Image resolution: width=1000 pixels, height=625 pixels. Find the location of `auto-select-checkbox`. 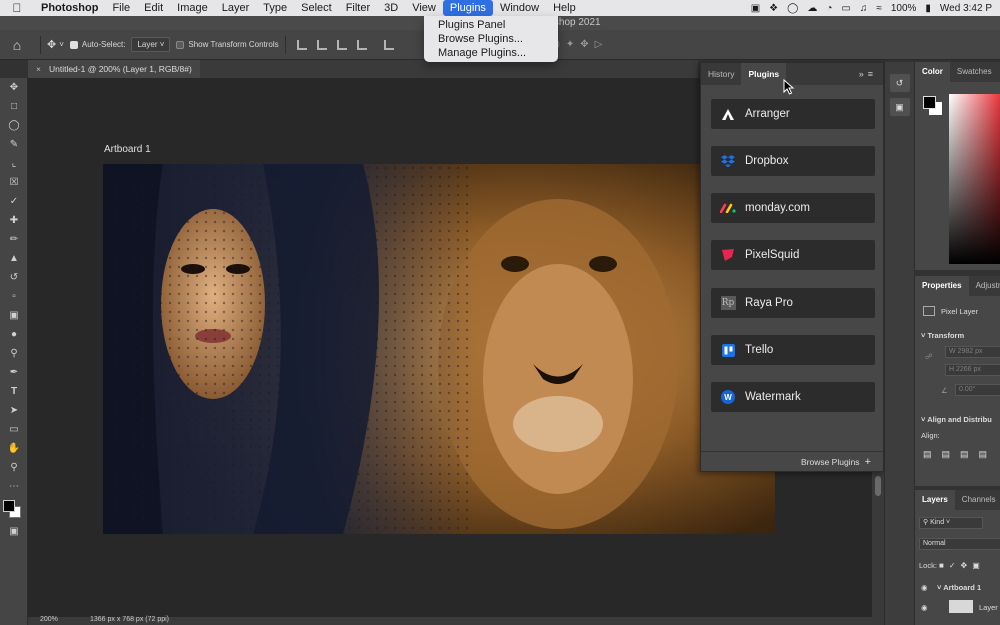

auto-select-checkbox is located at coordinates (73, 44).